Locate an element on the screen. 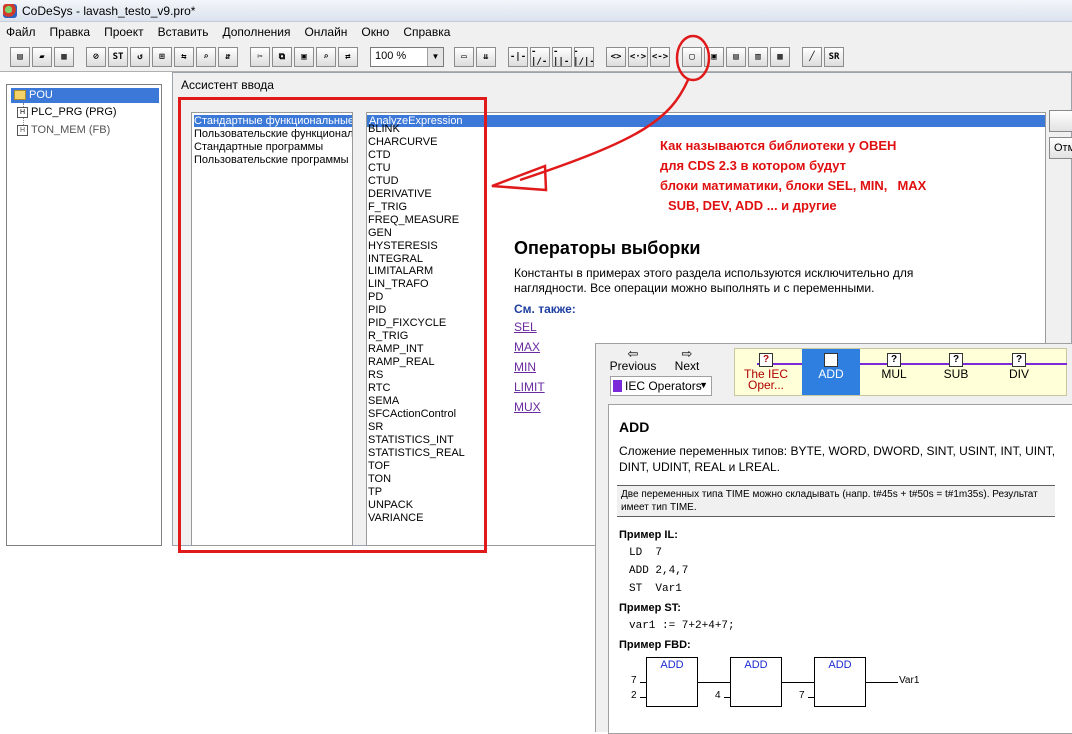  parallel-contact-icon: -||- is located at coordinates (562, 57).